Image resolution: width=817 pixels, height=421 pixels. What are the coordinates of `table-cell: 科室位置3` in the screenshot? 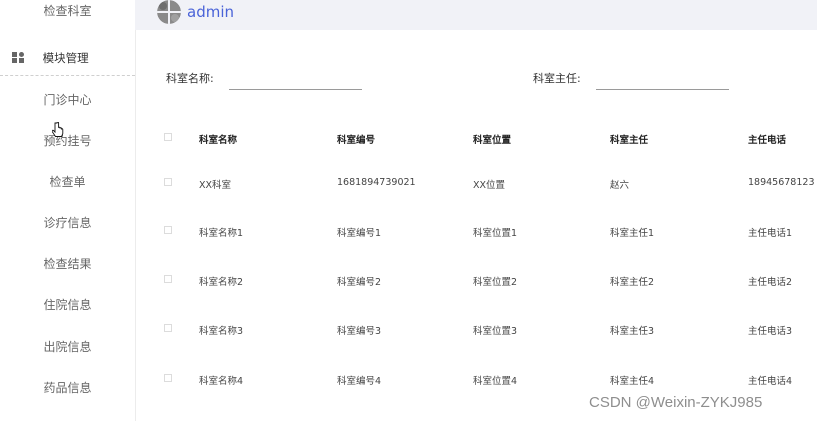 It's located at (495, 331).